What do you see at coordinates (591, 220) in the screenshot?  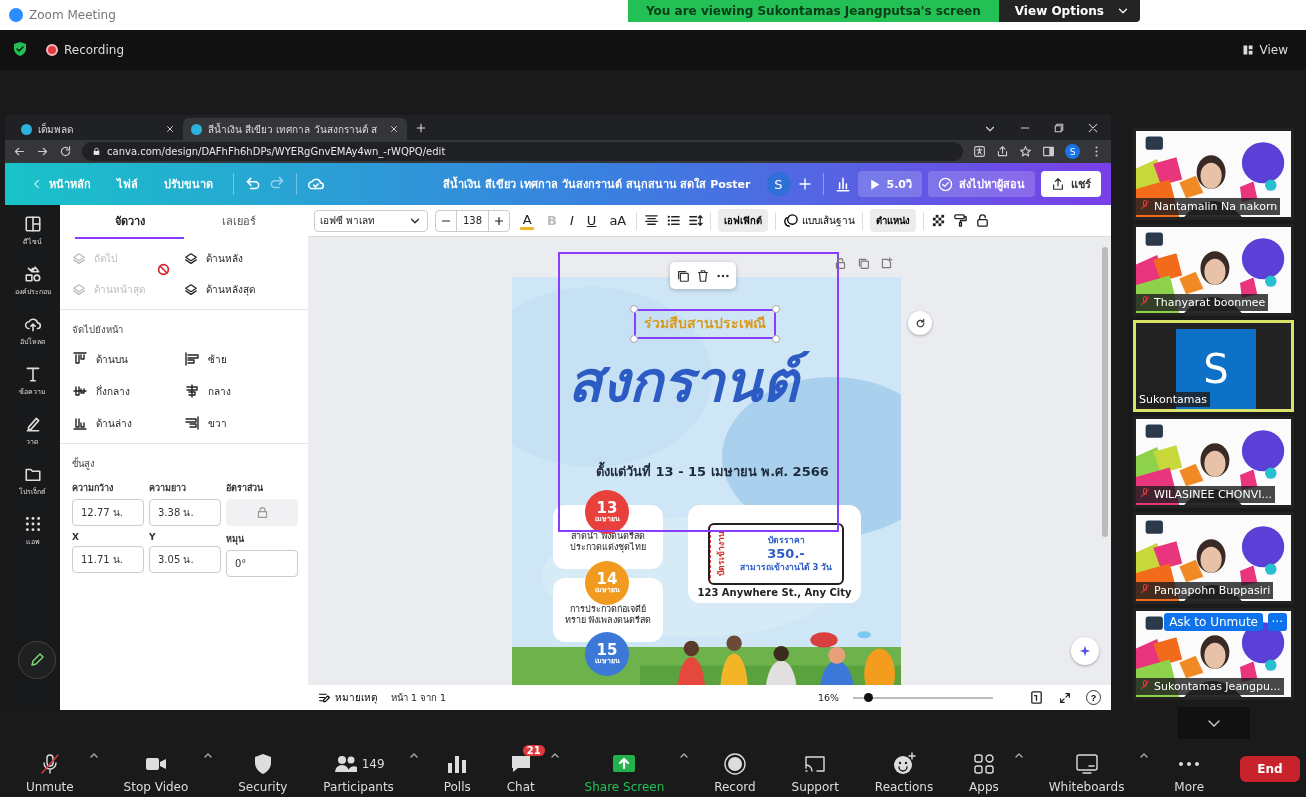 I see `format-button: U` at bounding box center [591, 220].